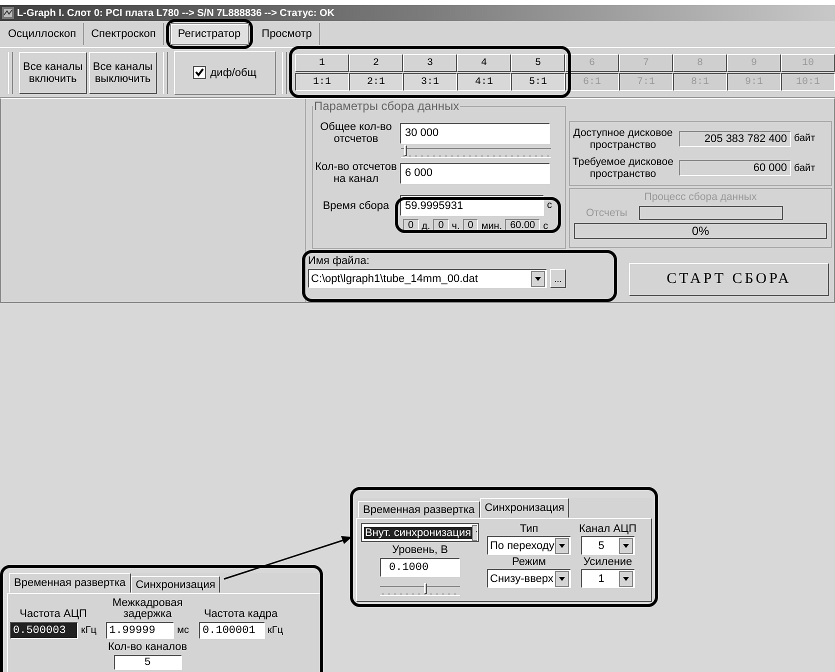 The image size is (835, 672). Describe the element at coordinates (430, 63) in the screenshot. I see `channel-toggle: 3` at that location.